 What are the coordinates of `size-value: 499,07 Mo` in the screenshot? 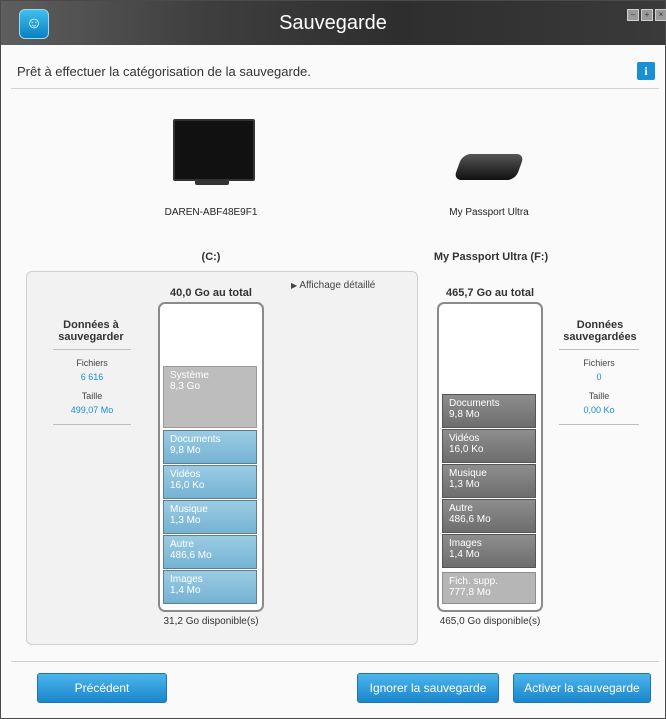 It's located at (92, 410).